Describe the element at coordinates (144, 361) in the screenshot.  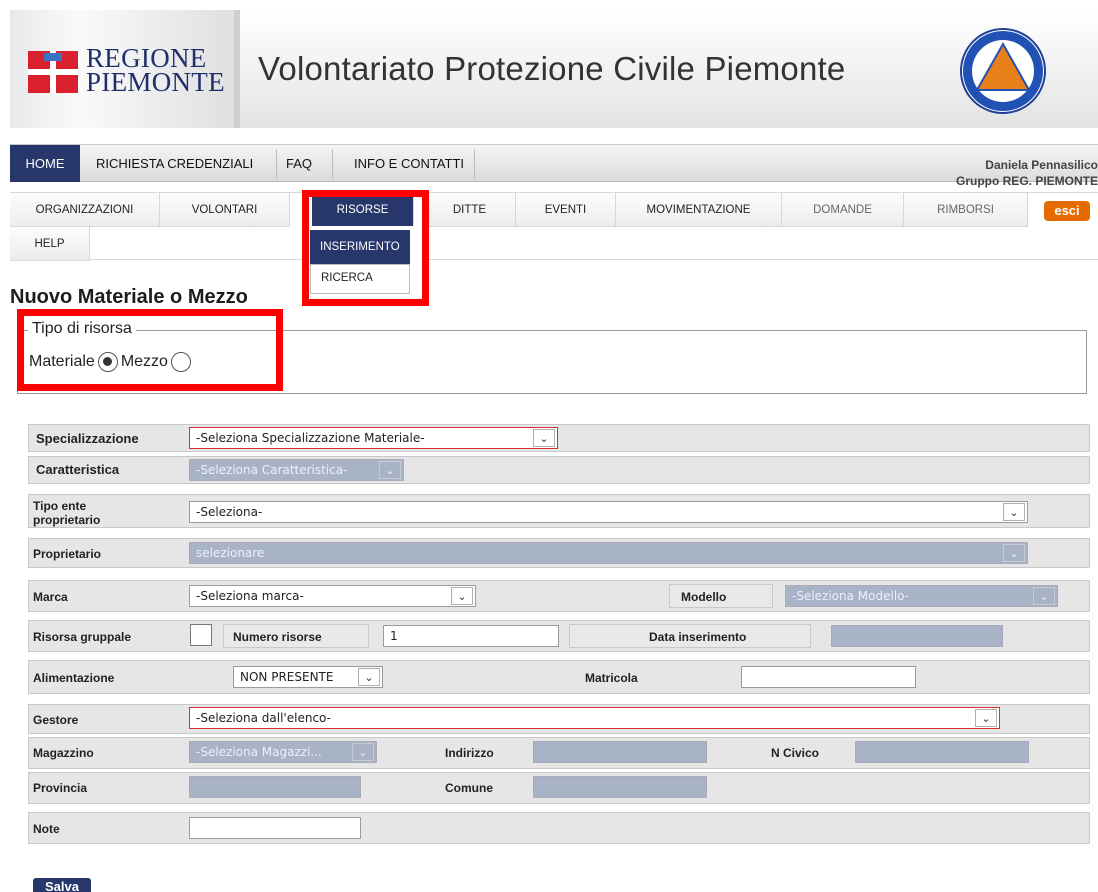
I see `radio-mezzo-label: Mezzo` at that location.